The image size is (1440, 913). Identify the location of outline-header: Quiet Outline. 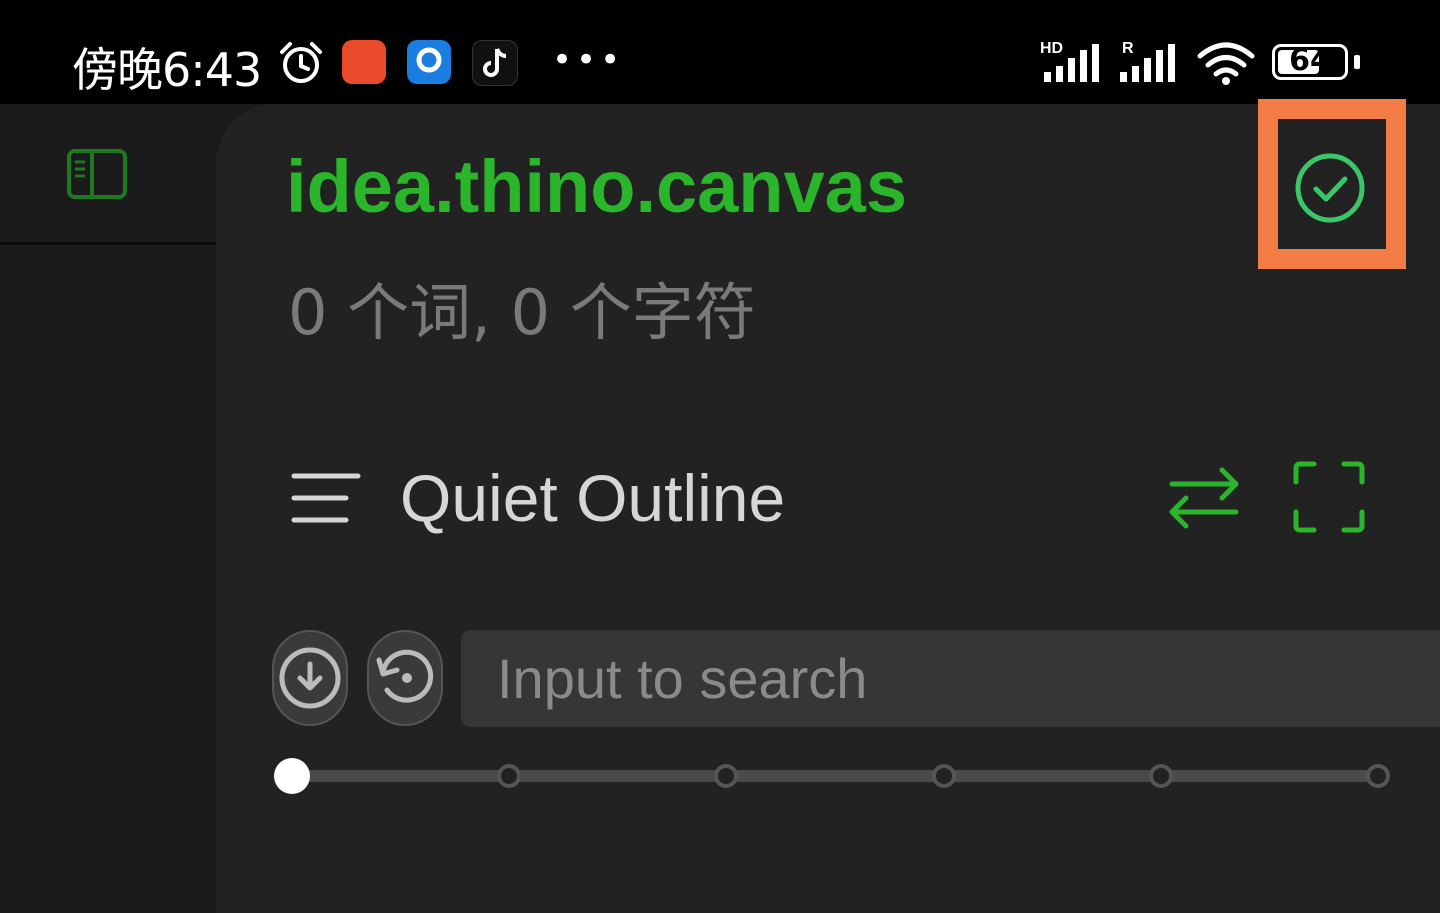
(835, 500).